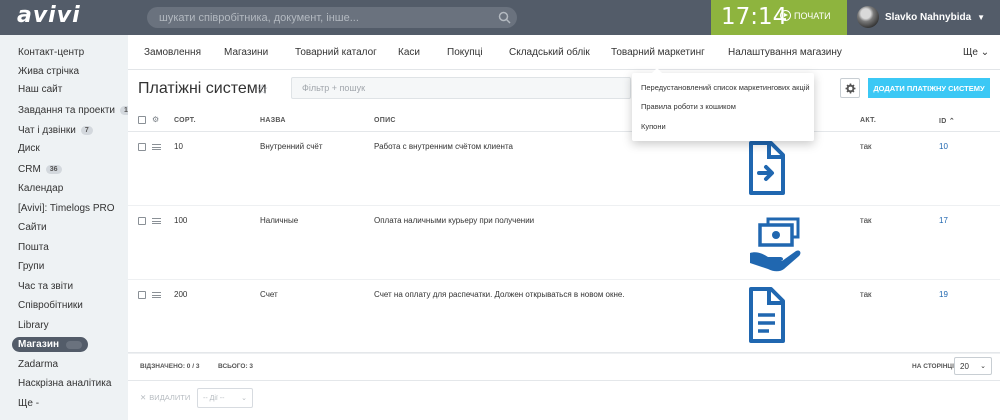  I want to click on play-icon, so click(785, 15).